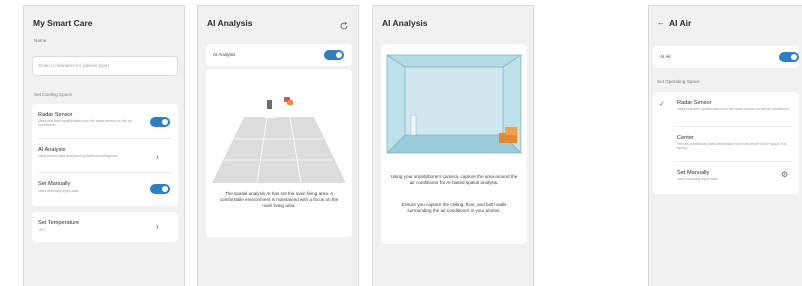  I want to click on option-set-manually: Set Manually Uses manually input data, so click(105, 189).